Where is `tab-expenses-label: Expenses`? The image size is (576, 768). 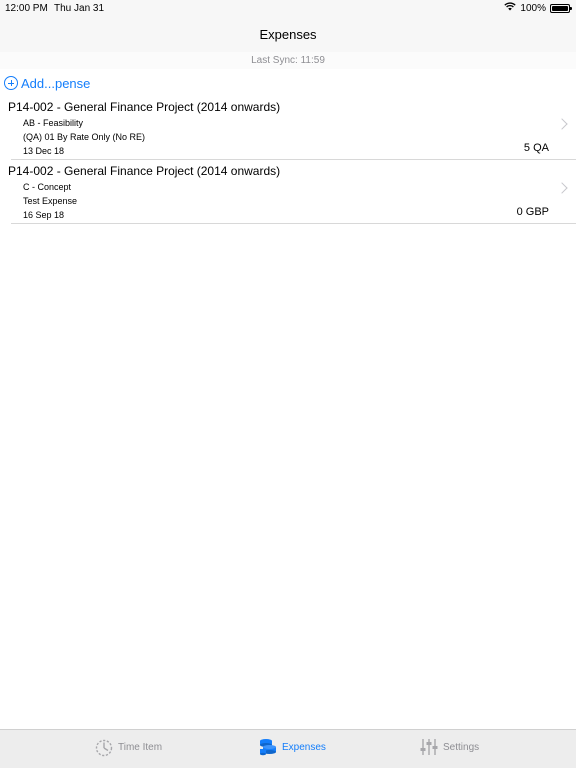 tab-expenses-label: Expenses is located at coordinates (304, 747).